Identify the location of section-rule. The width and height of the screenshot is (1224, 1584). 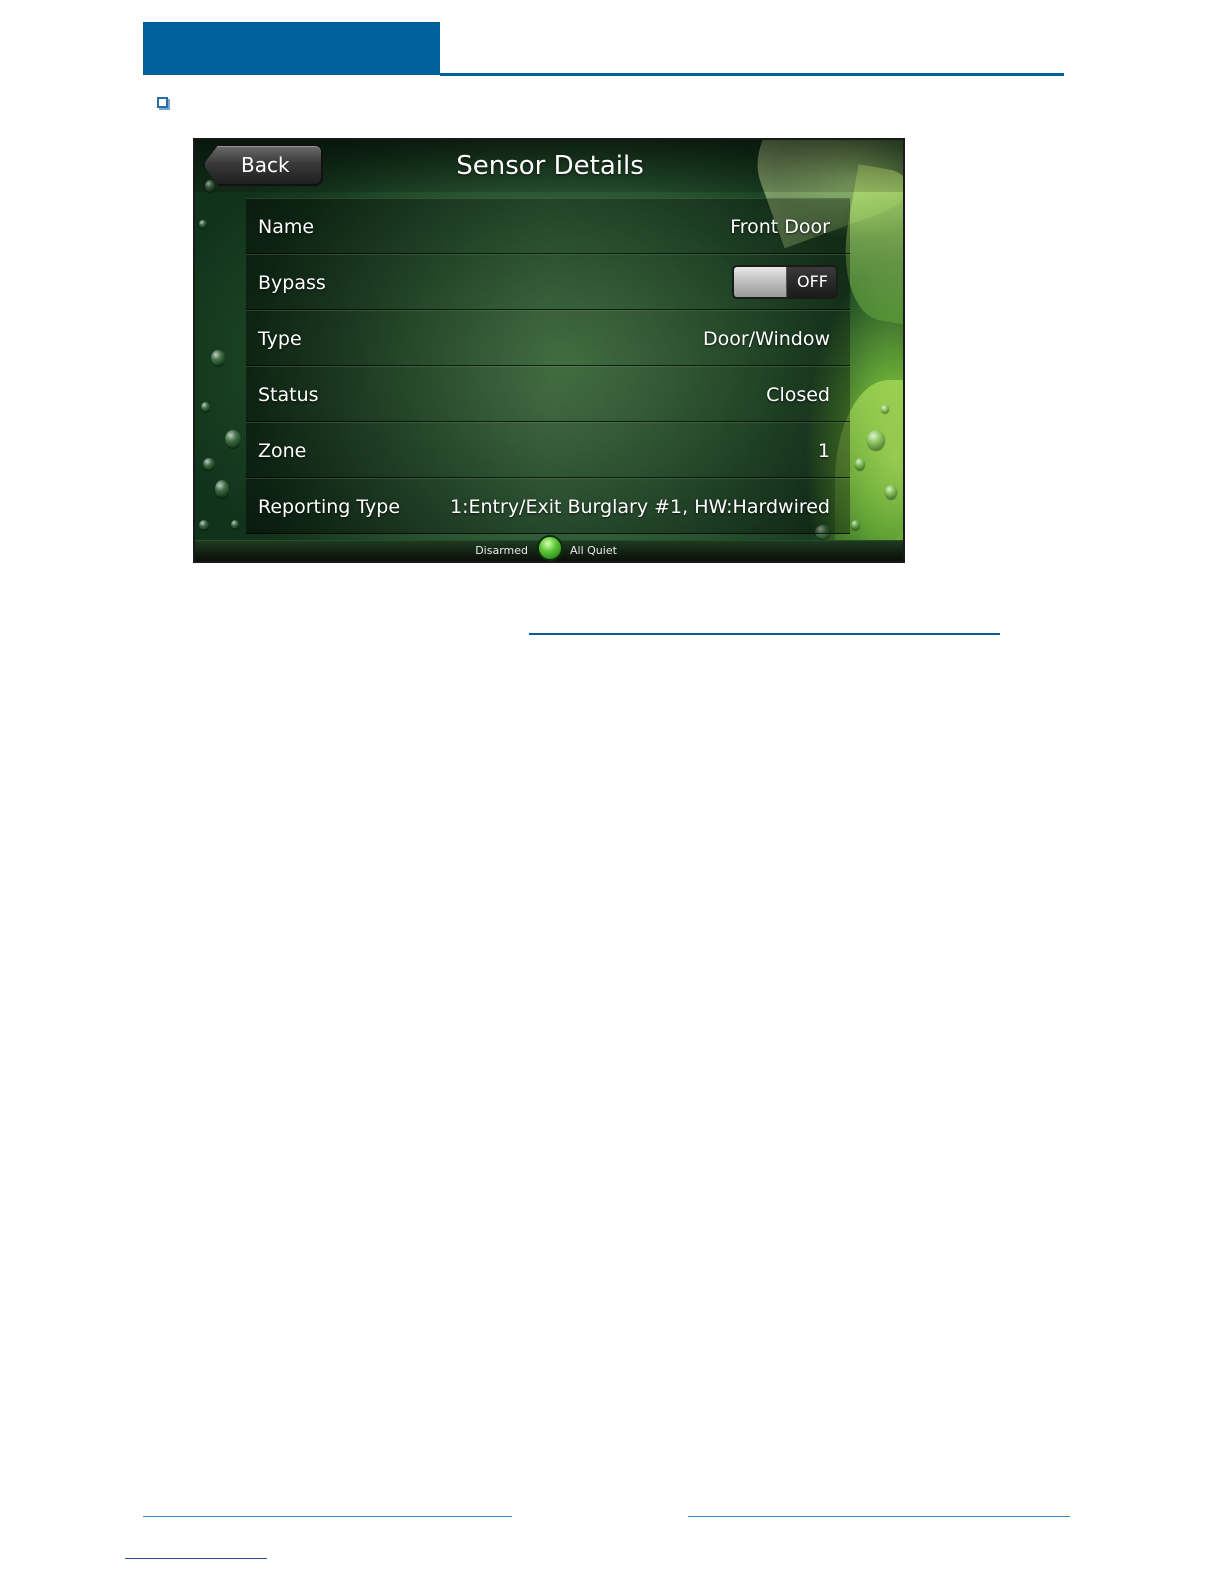
(764, 634).